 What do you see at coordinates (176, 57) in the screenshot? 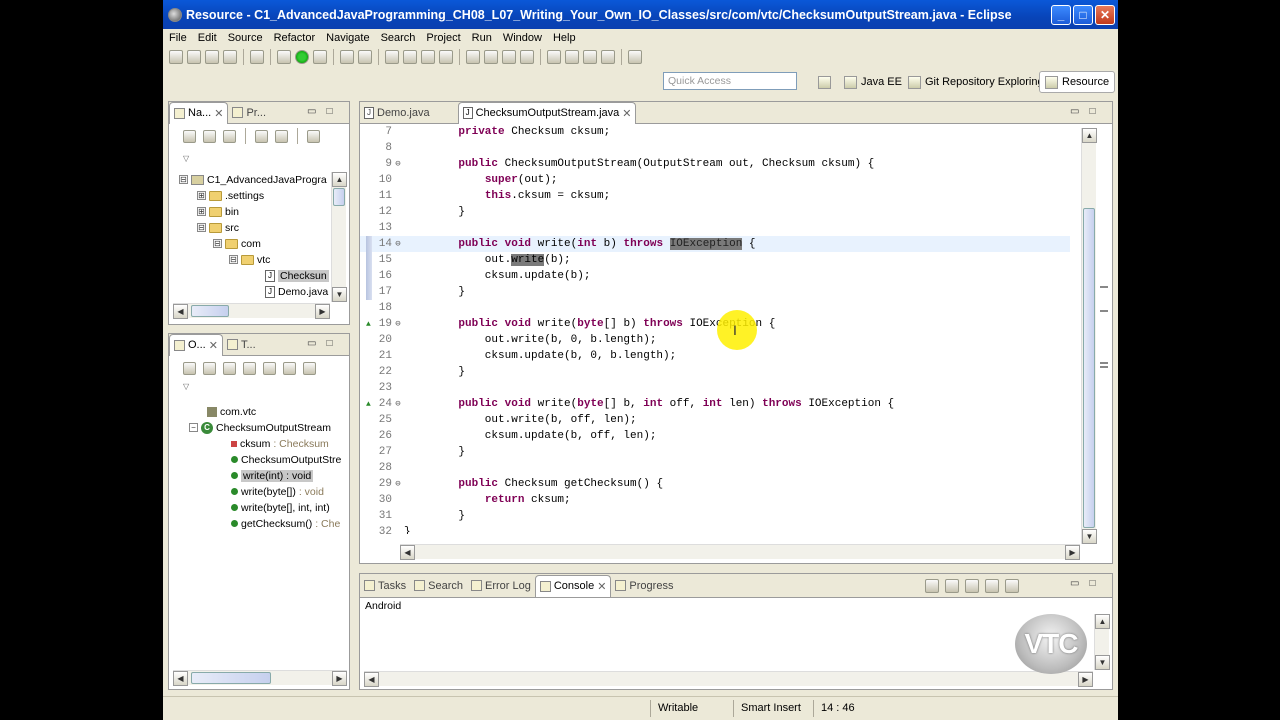
I see `new-icon` at bounding box center [176, 57].